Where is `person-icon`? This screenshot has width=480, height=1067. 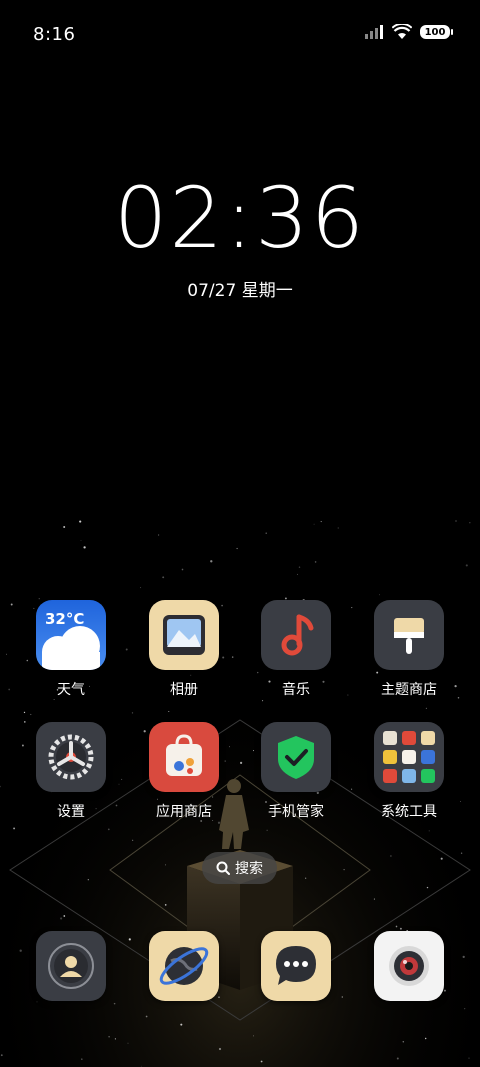 person-icon is located at coordinates (71, 966).